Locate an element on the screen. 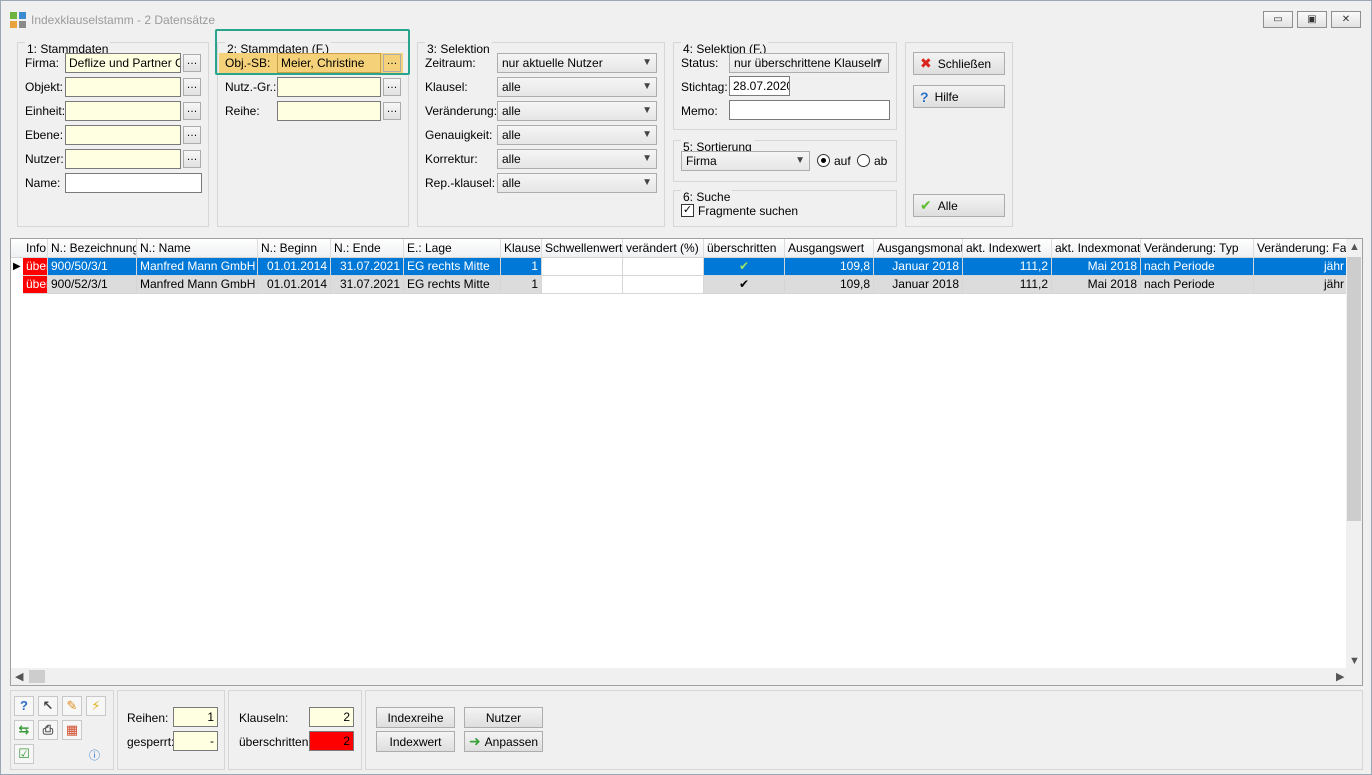 The width and height of the screenshot is (1372, 775). stichtag-input: 28.07.2020 is located at coordinates (759, 86).